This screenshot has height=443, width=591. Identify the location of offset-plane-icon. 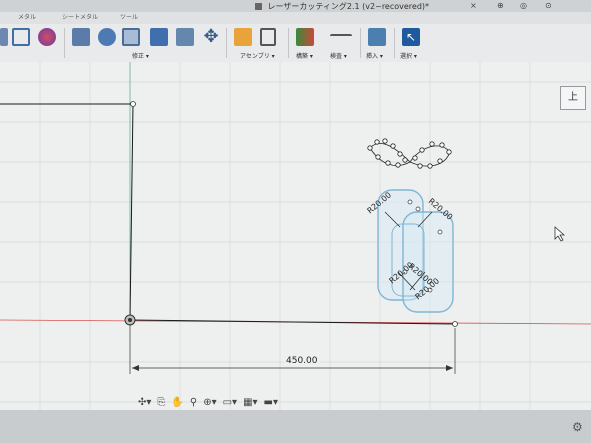
(305, 37).